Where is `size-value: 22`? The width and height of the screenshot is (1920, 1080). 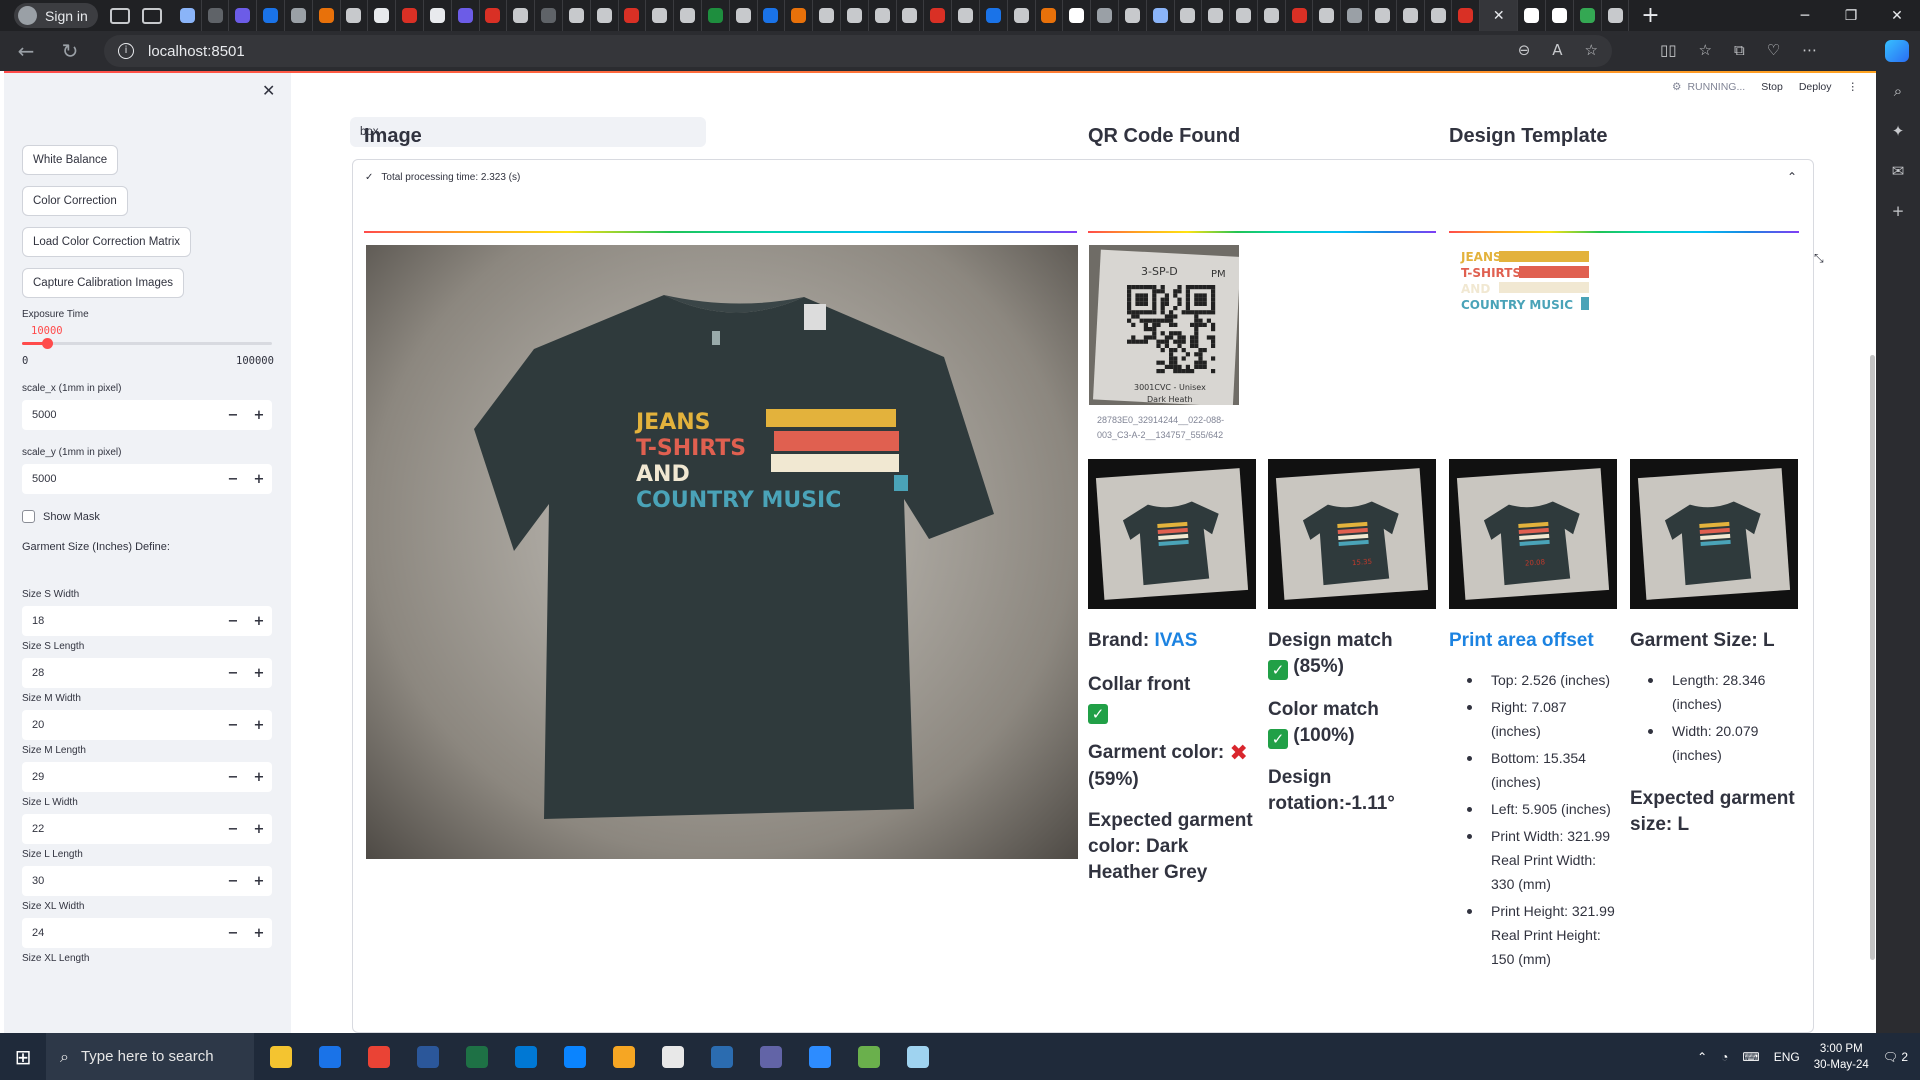
size-value: 22 is located at coordinates (121, 829).